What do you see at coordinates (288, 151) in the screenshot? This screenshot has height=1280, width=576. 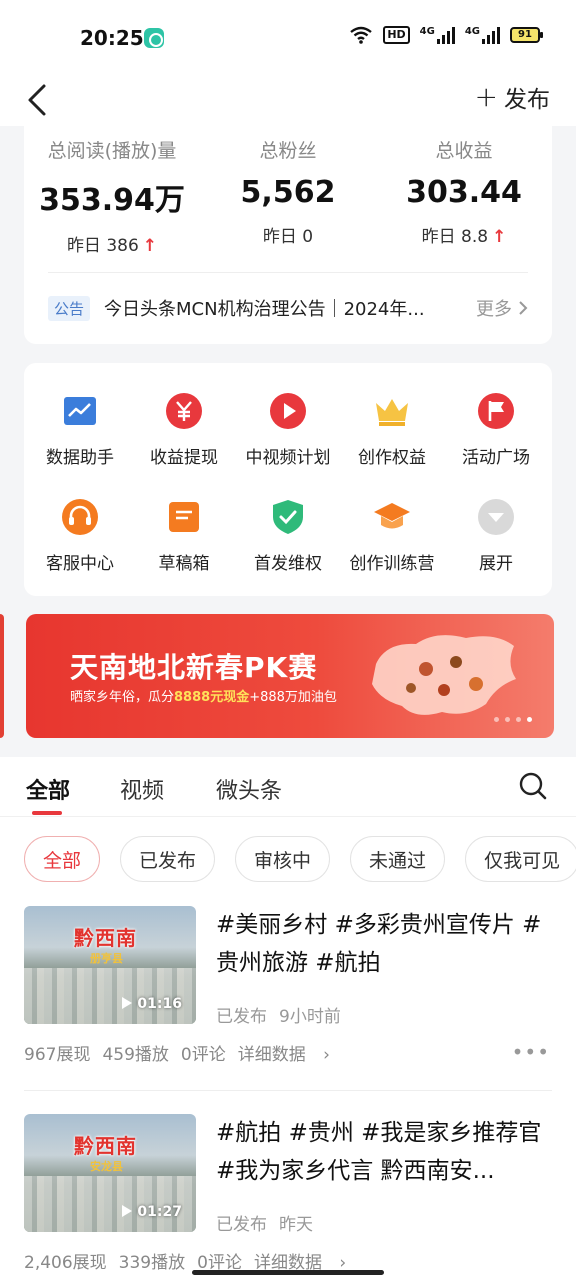 I see `stat-label: 总粉丝` at bounding box center [288, 151].